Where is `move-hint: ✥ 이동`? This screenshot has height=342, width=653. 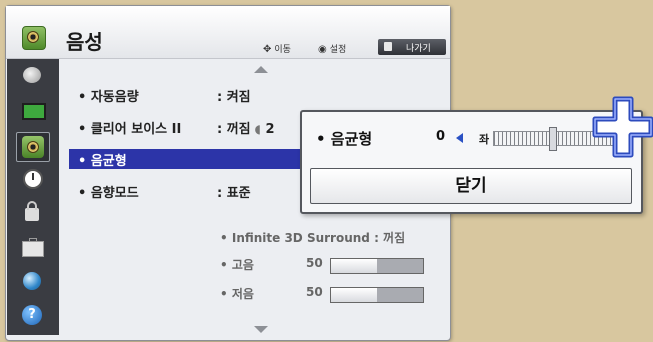
move-hint: ✥ 이동 is located at coordinates (277, 48).